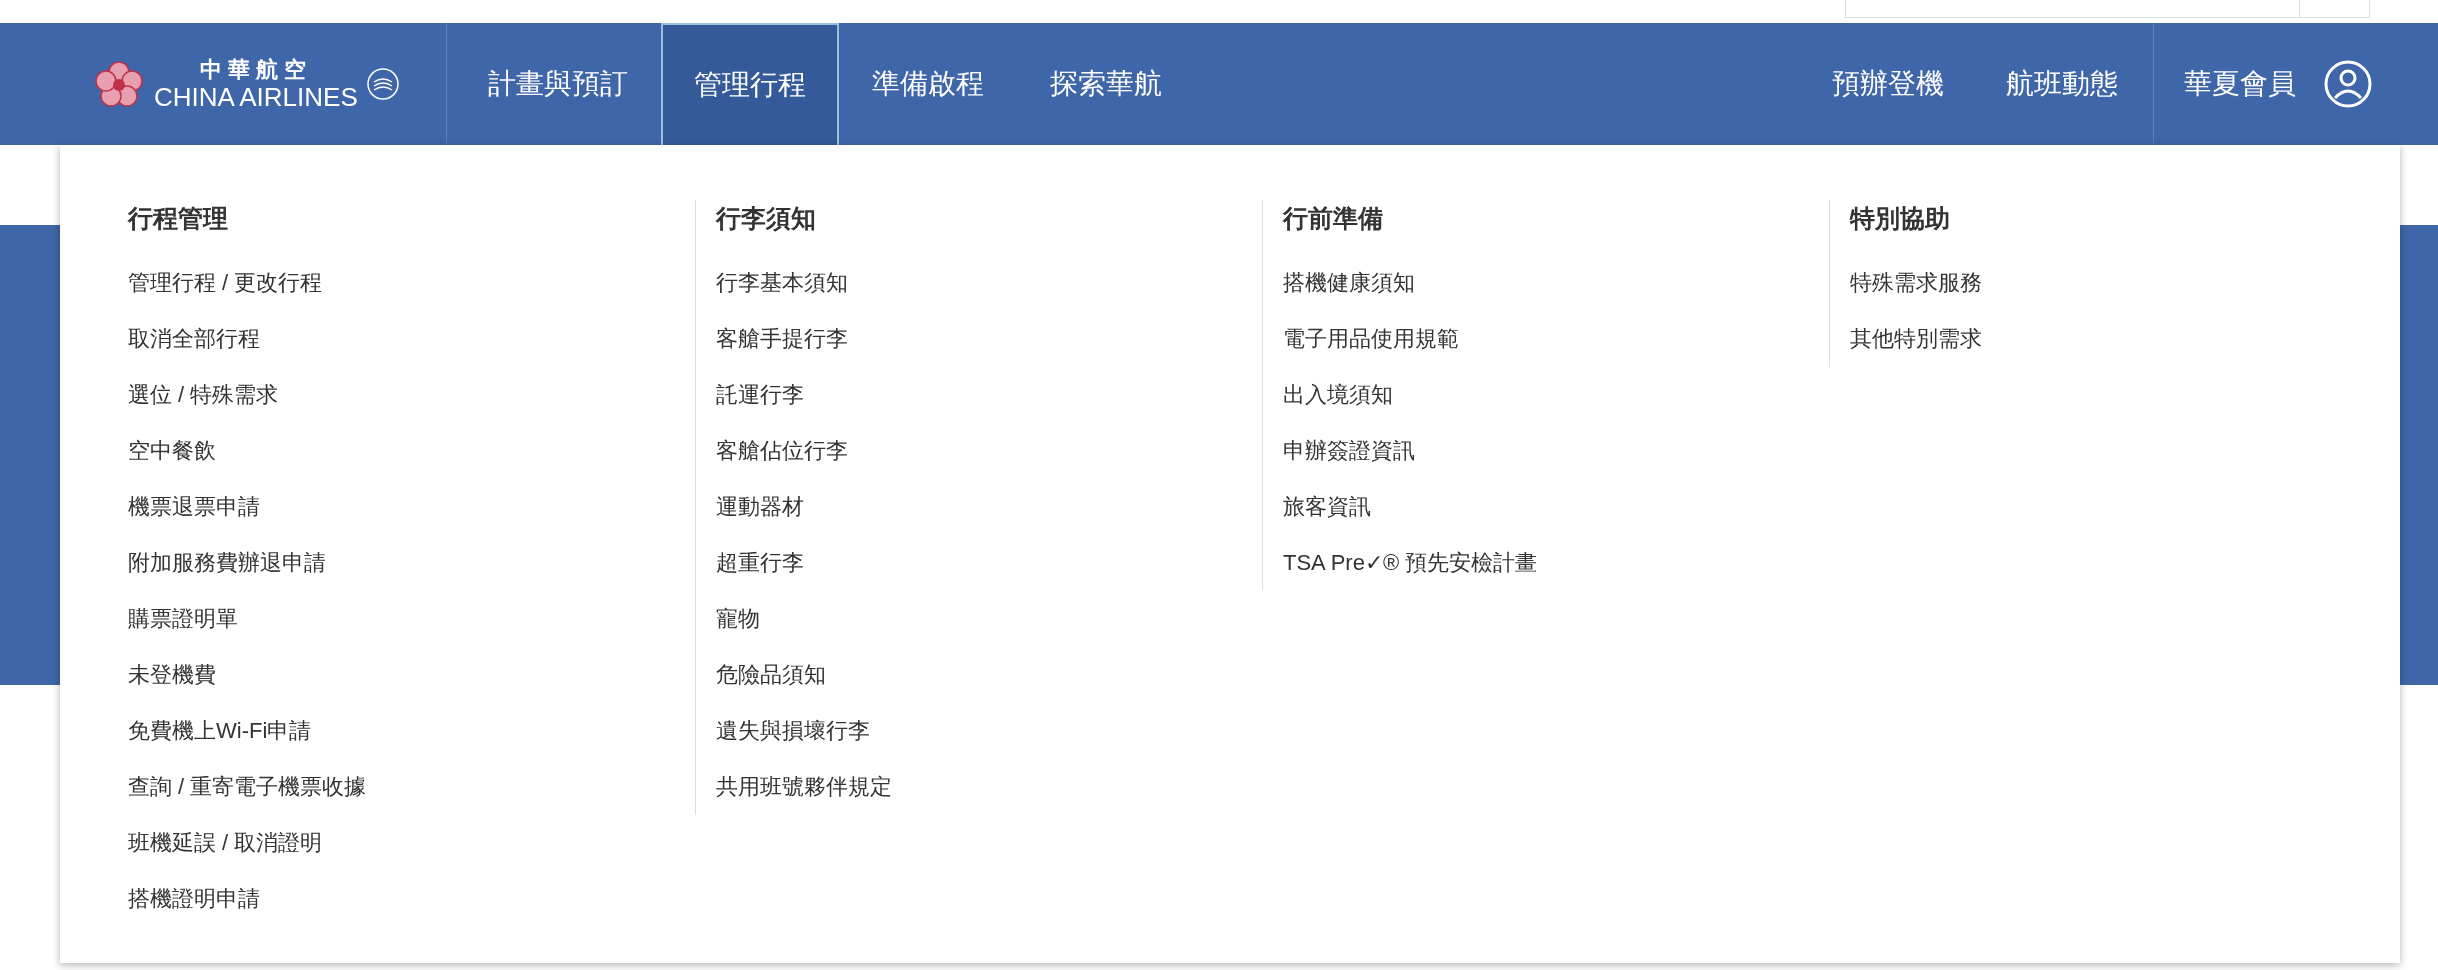 This screenshot has height=970, width=2438. What do you see at coordinates (411, 395) in the screenshot?
I see `menu-link: 選位 / 特殊需求` at bounding box center [411, 395].